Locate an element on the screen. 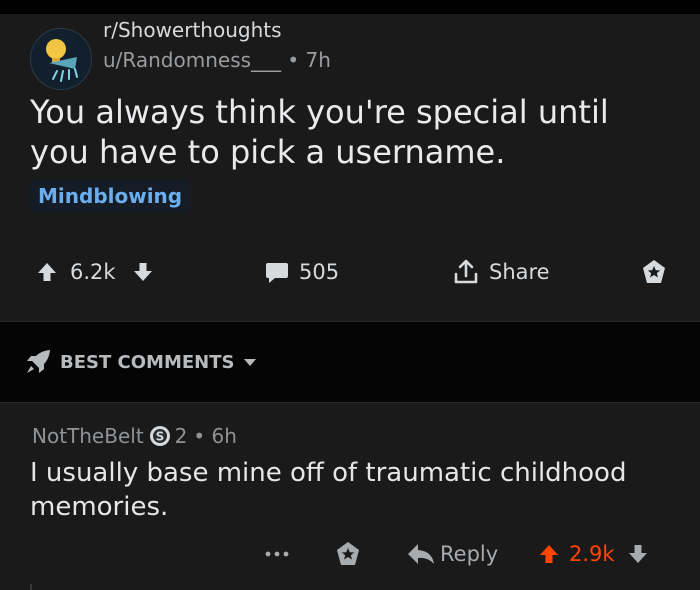 The image size is (700, 590). reply-button: Reply is located at coordinates (452, 554).